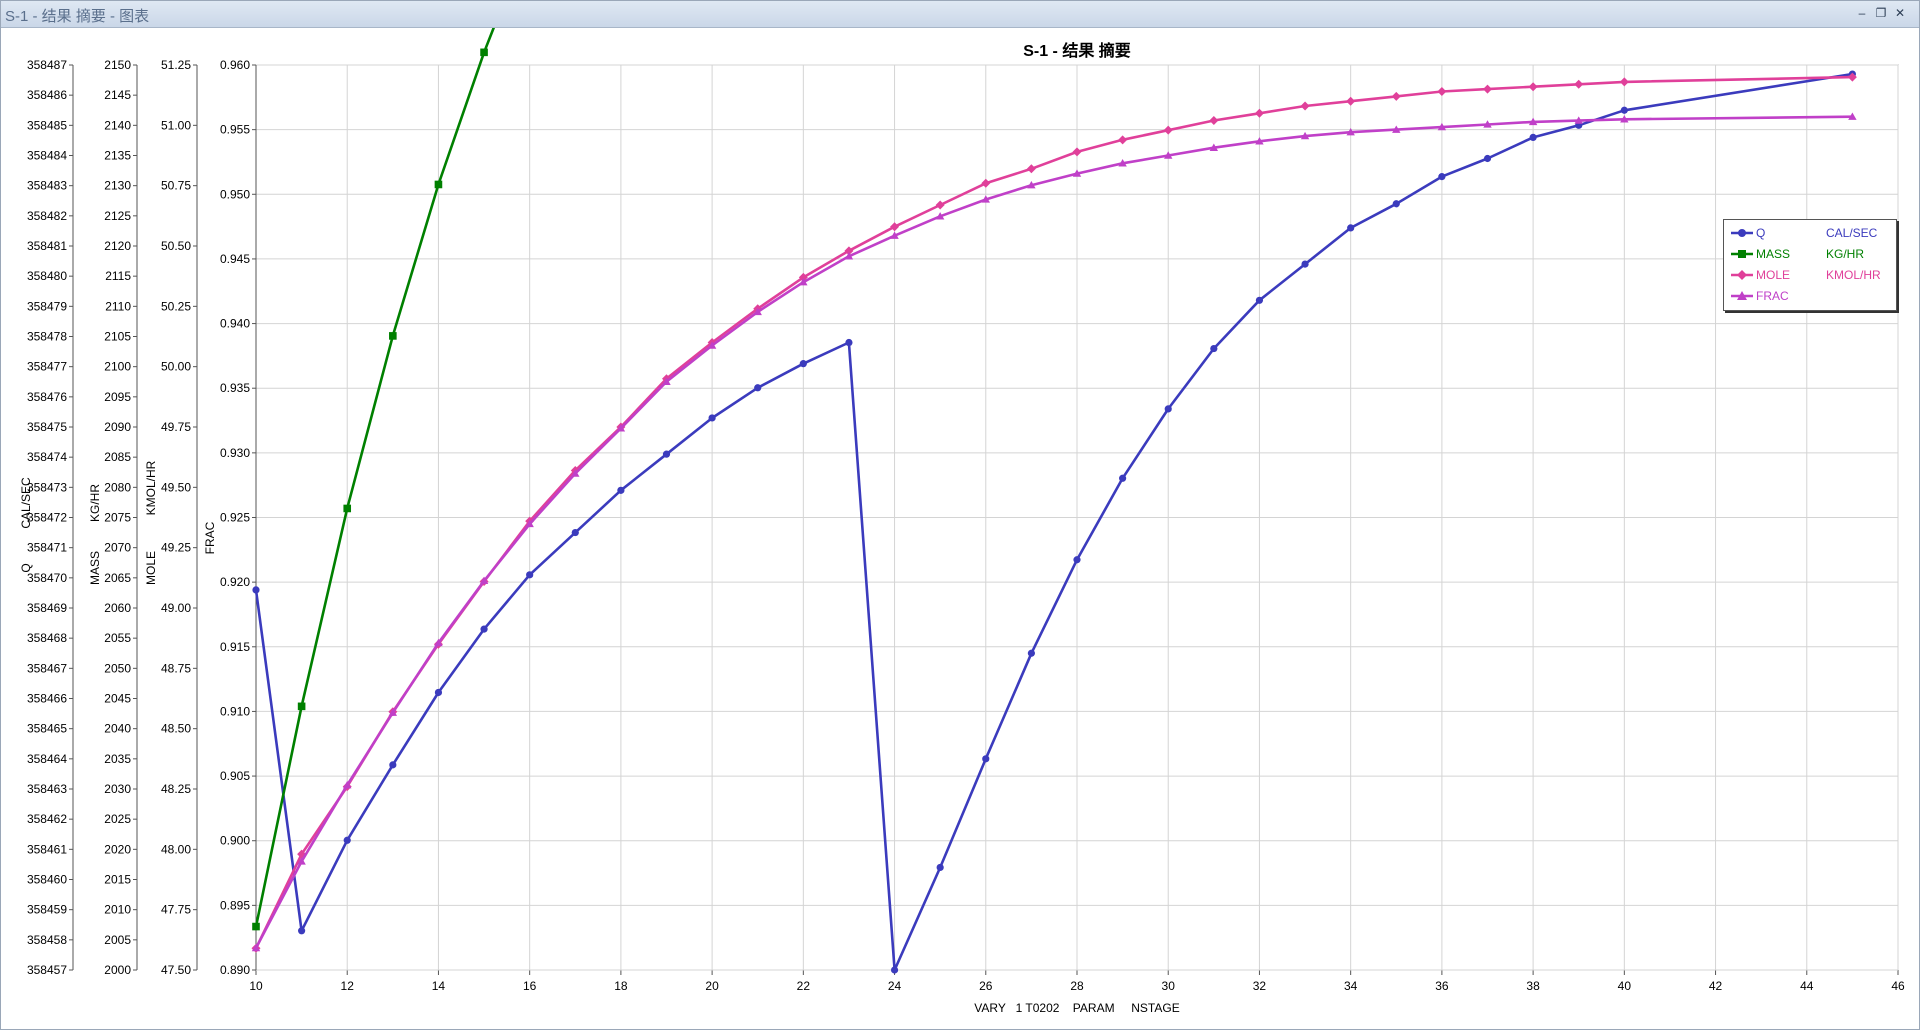 The image size is (1920, 1030). What do you see at coordinates (176, 789) in the screenshot?
I see `y-tick-label-mole: 48.25` at bounding box center [176, 789].